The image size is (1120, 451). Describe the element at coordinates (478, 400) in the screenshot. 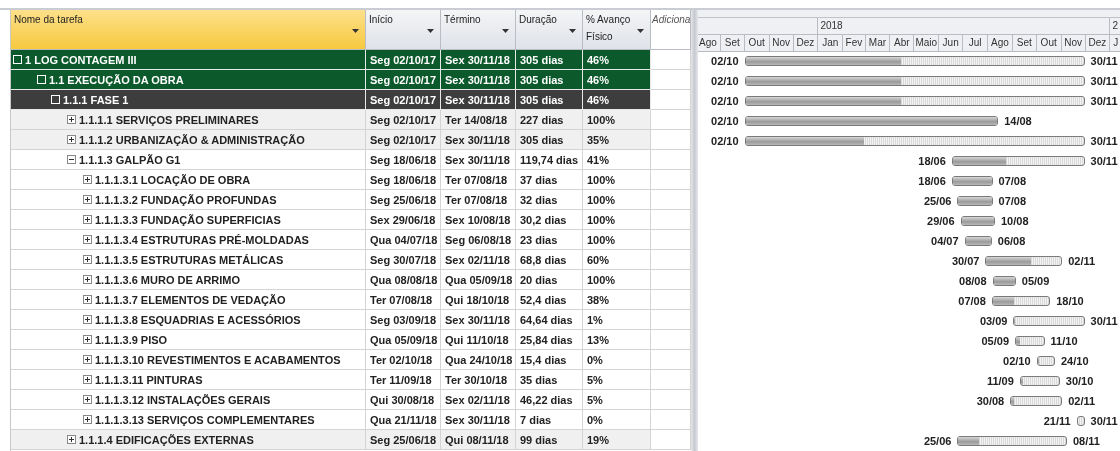

I see `table-cell: Sex 02/11/18` at that location.